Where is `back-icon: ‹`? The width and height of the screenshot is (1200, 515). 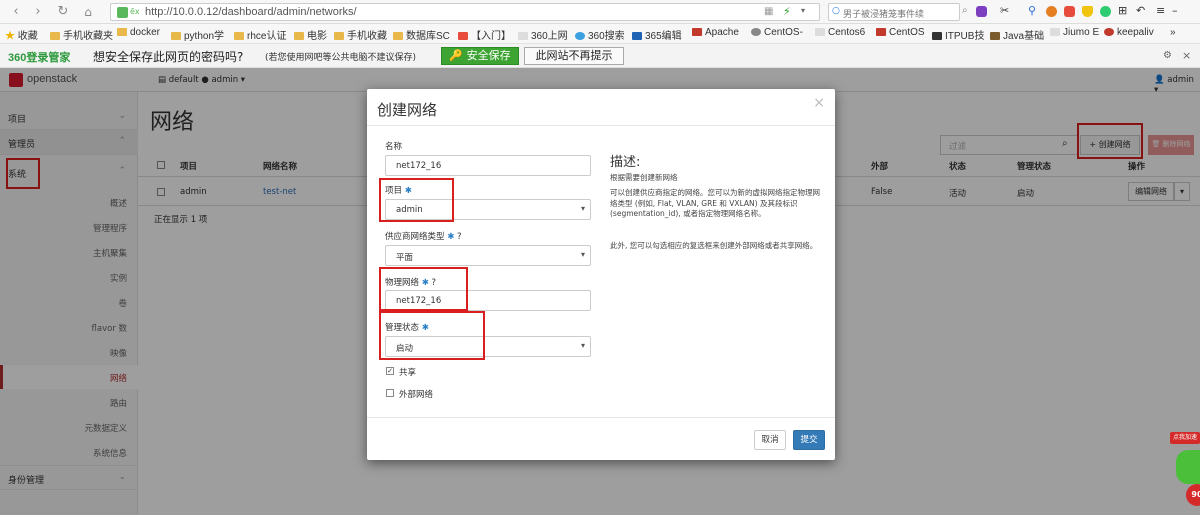 back-icon: ‹ is located at coordinates (16, 12).